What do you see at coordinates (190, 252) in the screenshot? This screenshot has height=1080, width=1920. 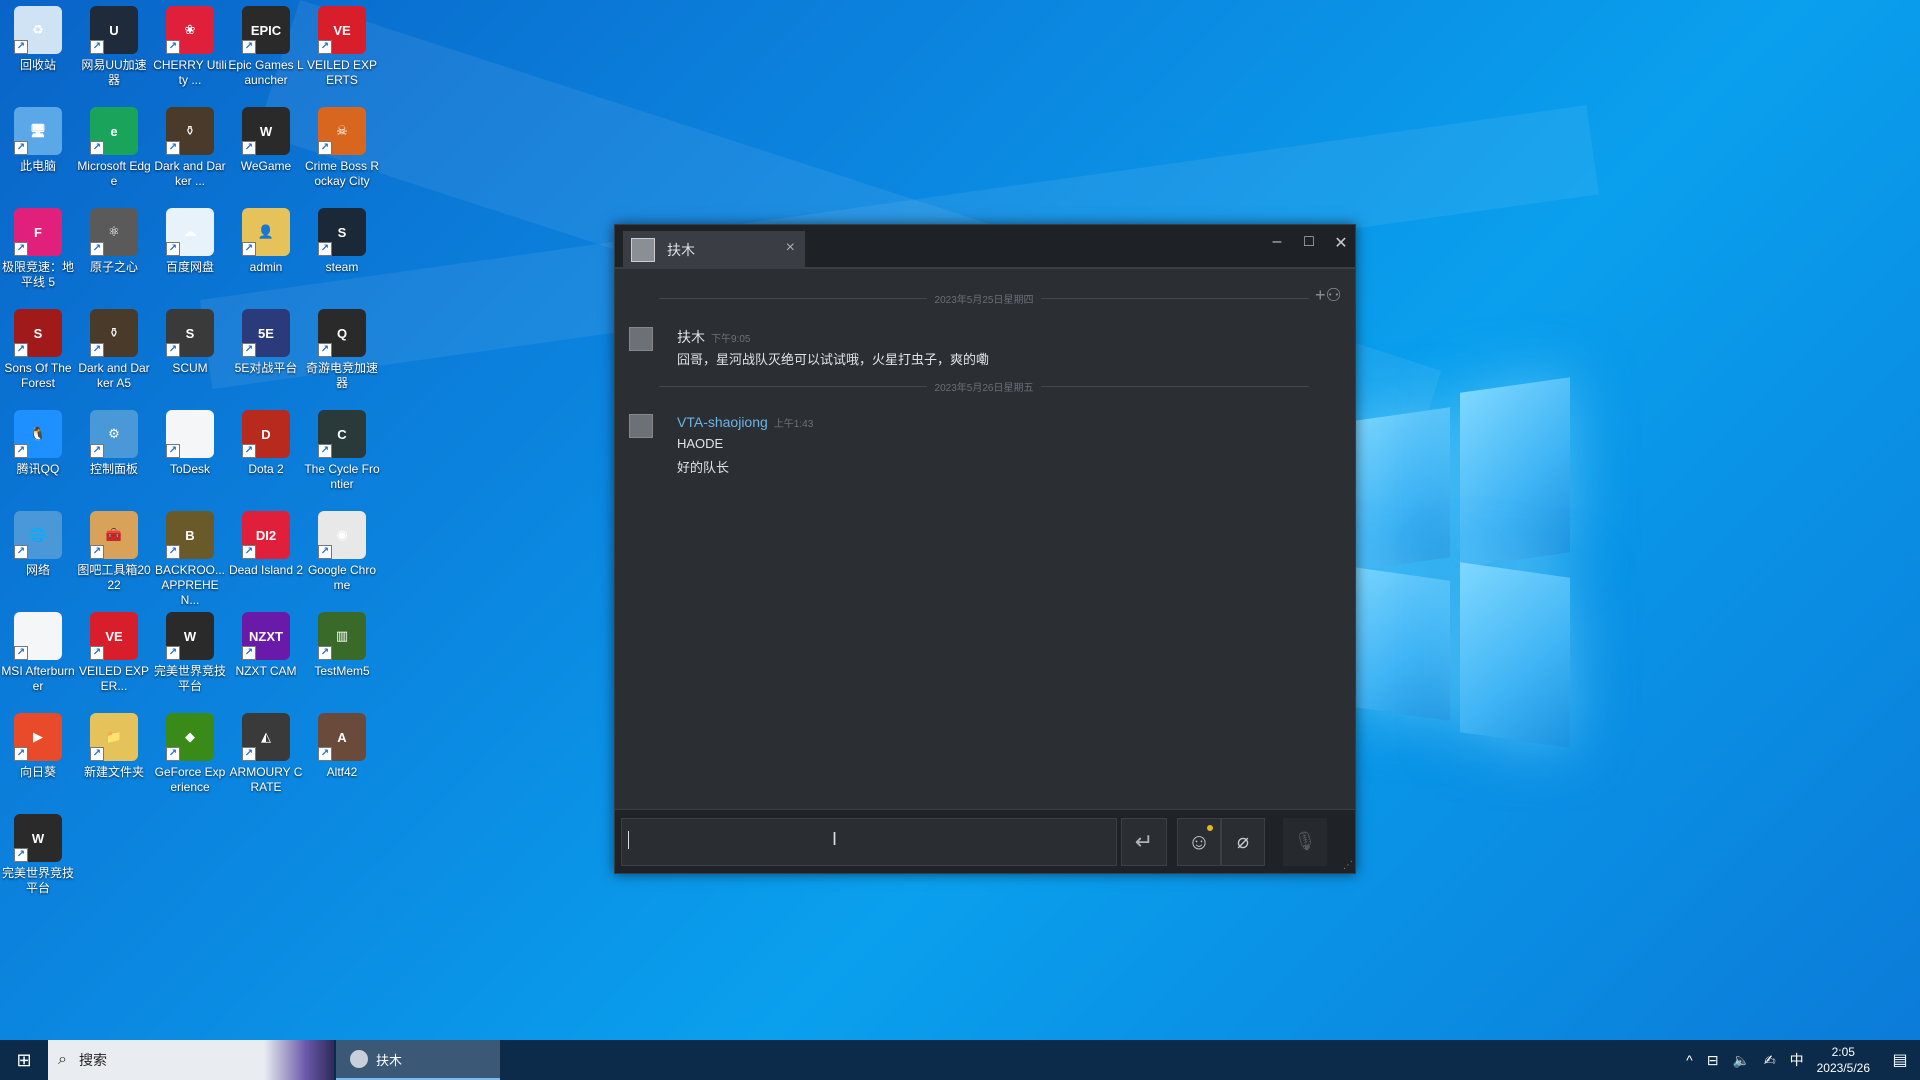 I see `desktop-icon: ☁ ↗ 百度网盘` at bounding box center [190, 252].